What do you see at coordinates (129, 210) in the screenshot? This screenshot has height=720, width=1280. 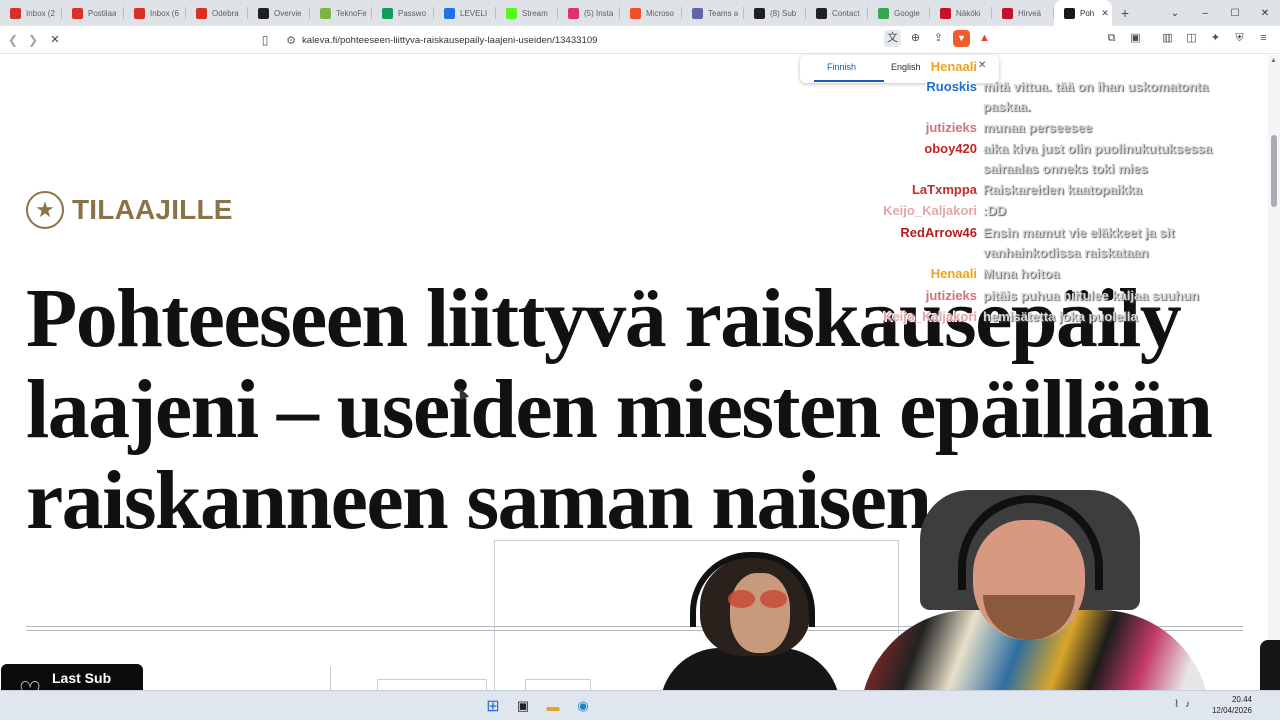 I see `subscriber-badge: ★ TILAAJILLE` at bounding box center [129, 210].